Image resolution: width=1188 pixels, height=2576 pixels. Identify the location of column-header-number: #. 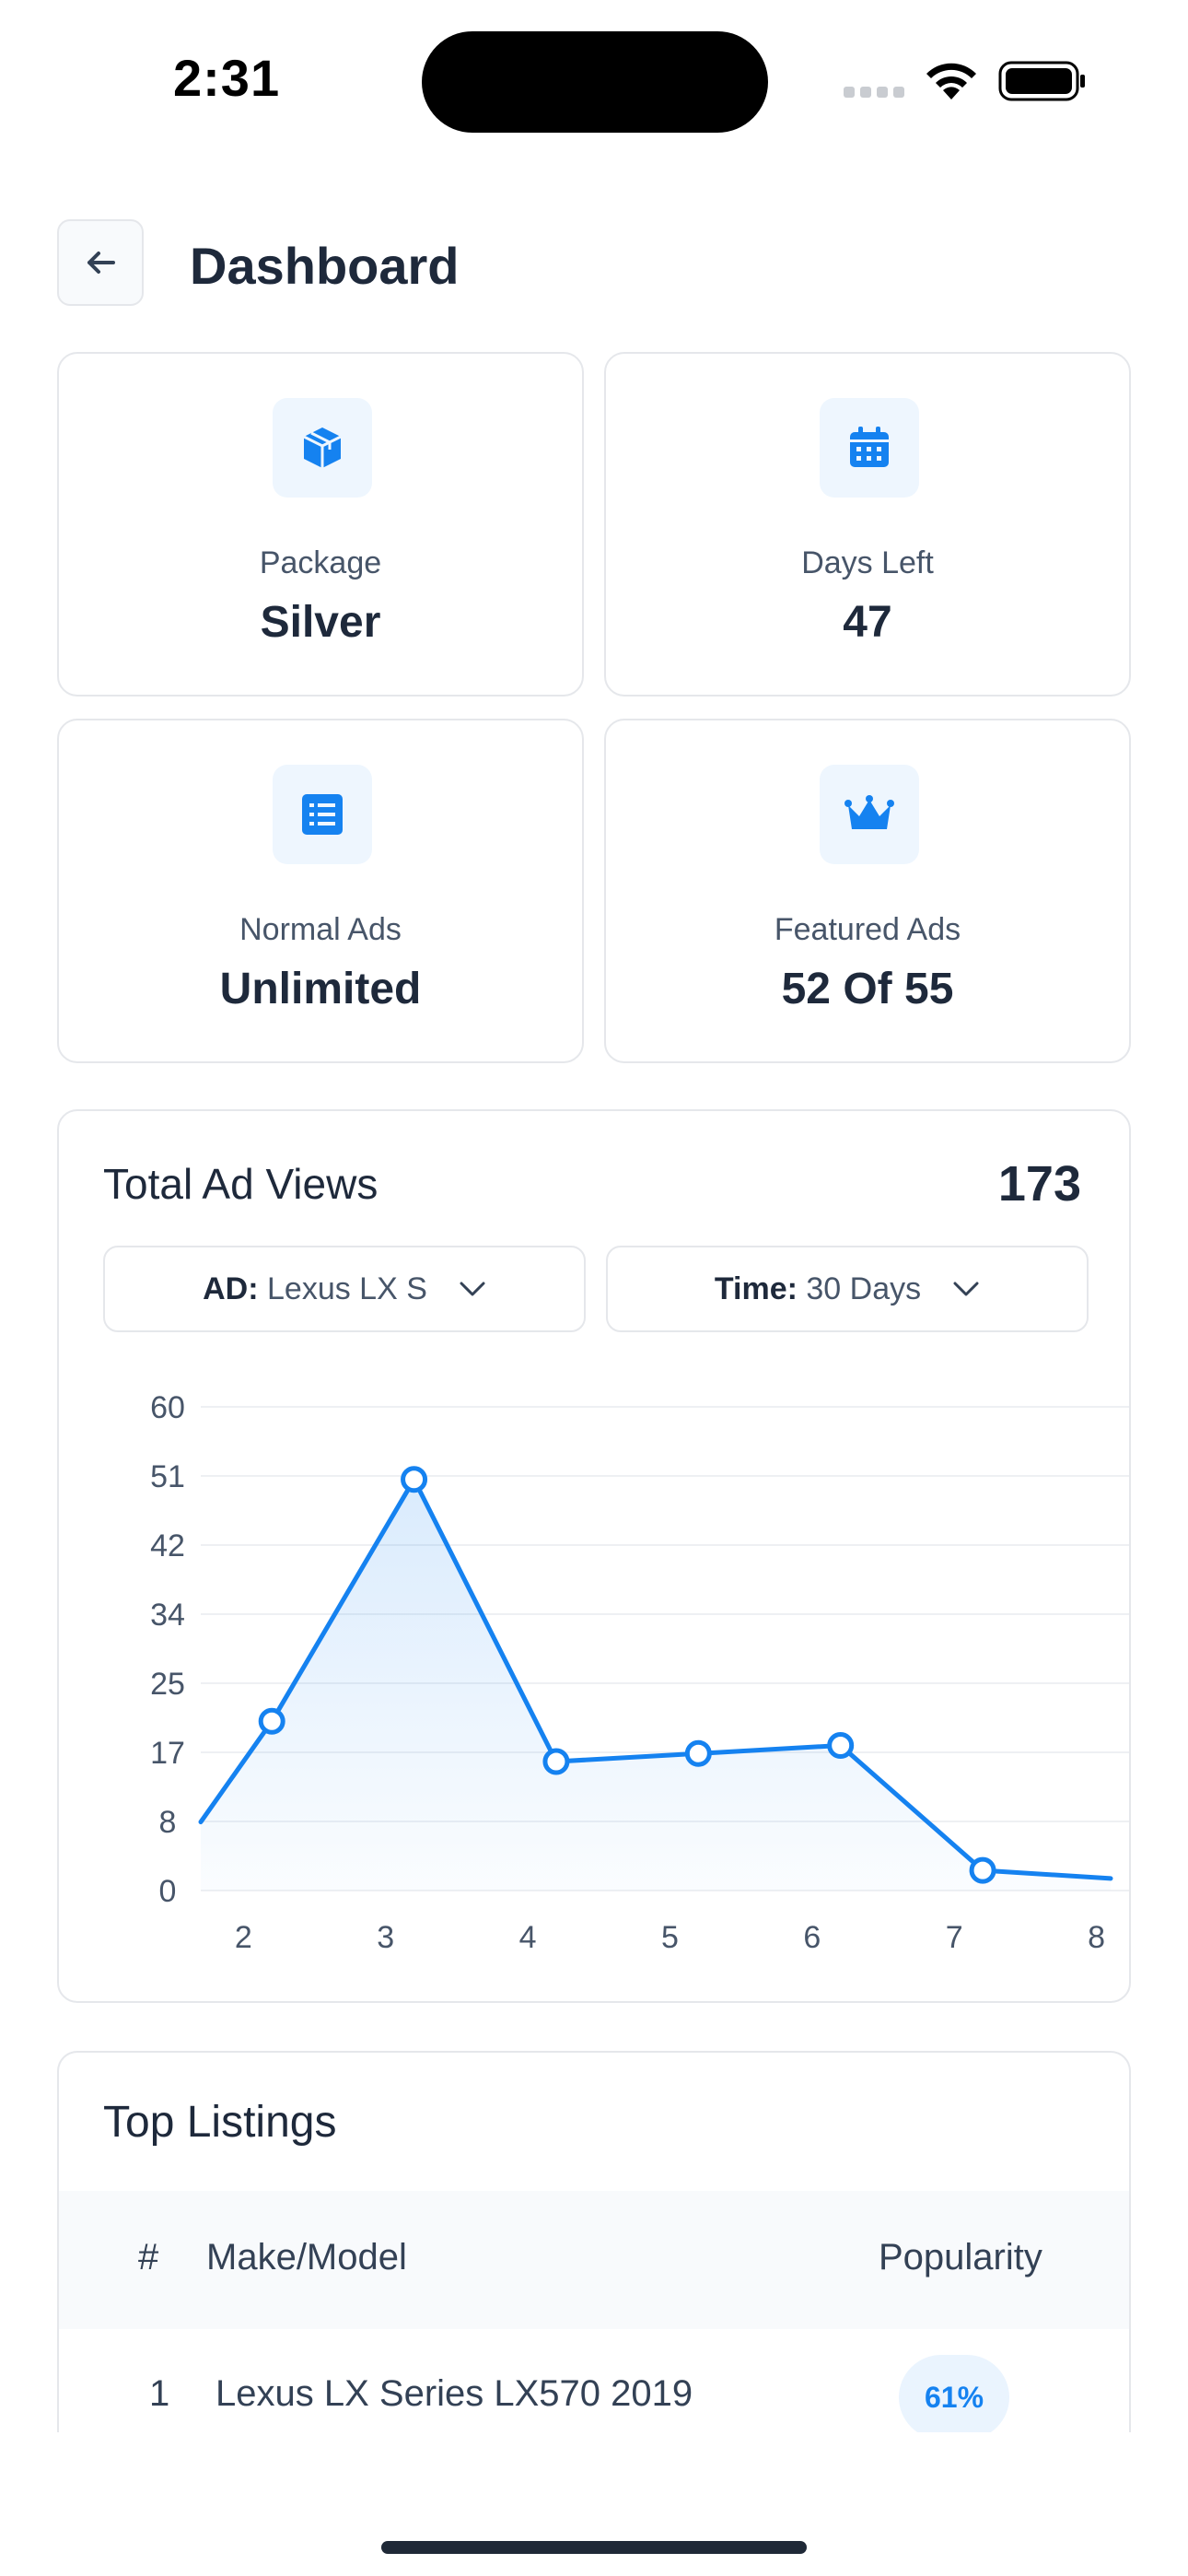
(148, 2257).